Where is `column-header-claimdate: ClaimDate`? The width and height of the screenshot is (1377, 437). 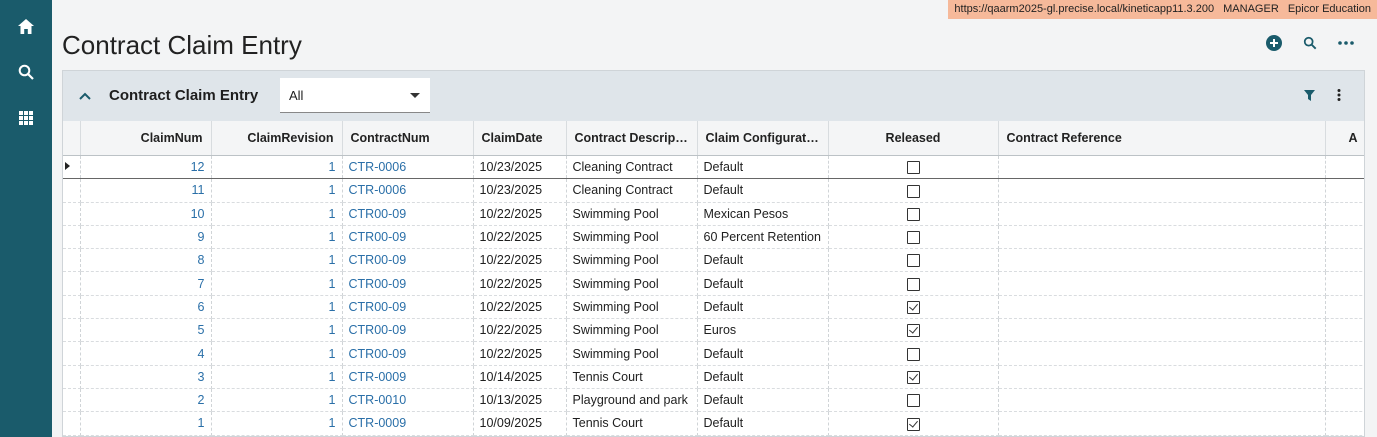 column-header-claimdate: ClaimDate is located at coordinates (520, 138).